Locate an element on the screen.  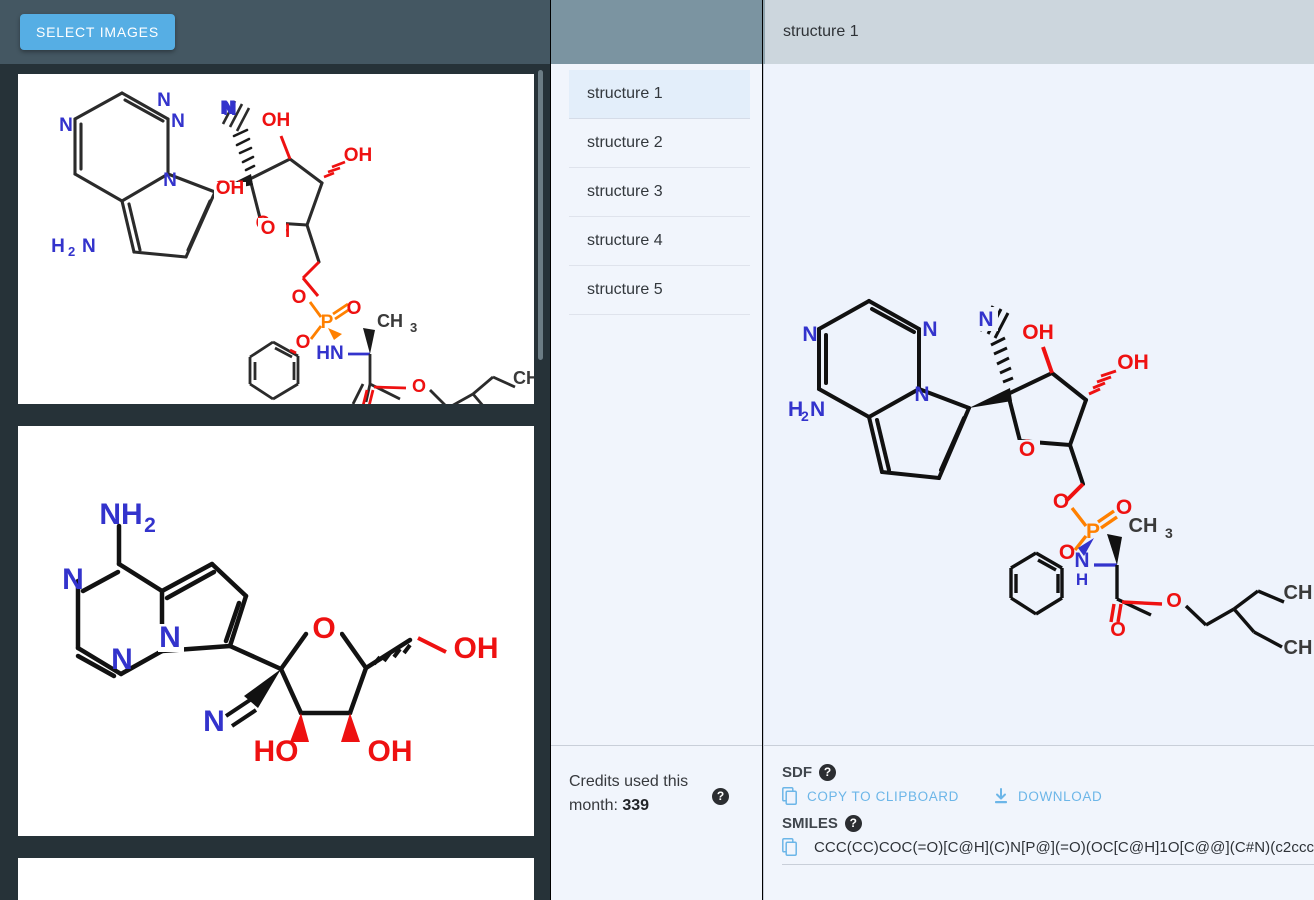
sdf-label-text: SDF is located at coordinates (797, 772).